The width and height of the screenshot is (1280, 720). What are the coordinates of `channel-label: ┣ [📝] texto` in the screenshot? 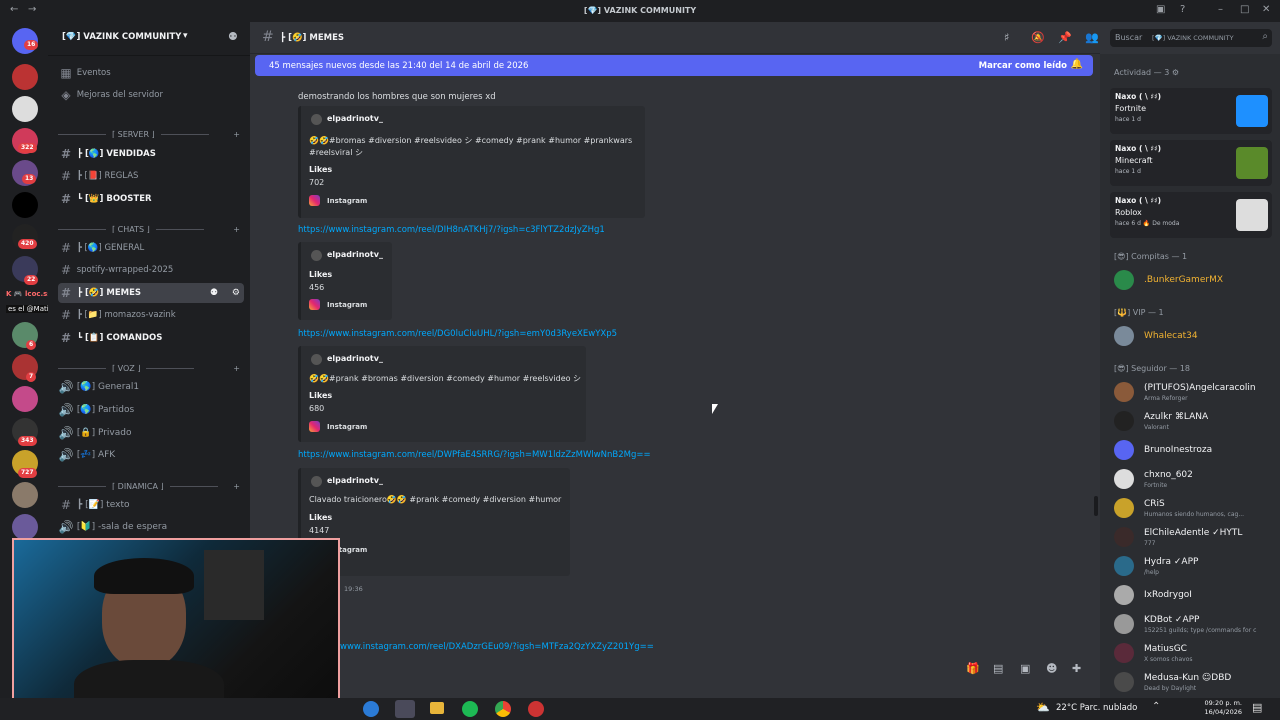 It's located at (103, 505).